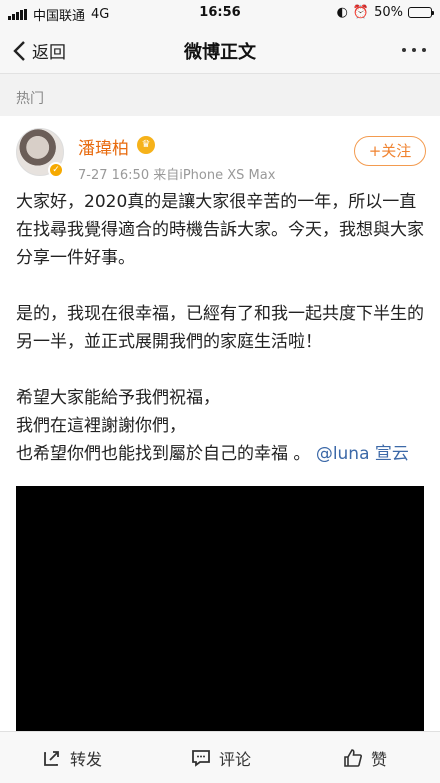  I want to click on comment-button: 评论, so click(221, 758).